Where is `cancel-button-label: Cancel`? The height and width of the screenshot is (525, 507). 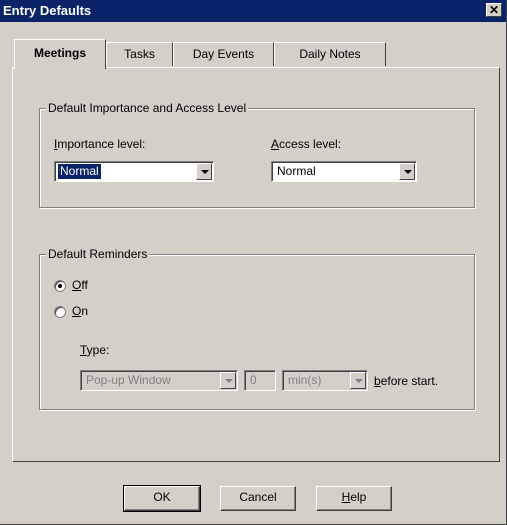 cancel-button-label: Cancel is located at coordinates (258, 497).